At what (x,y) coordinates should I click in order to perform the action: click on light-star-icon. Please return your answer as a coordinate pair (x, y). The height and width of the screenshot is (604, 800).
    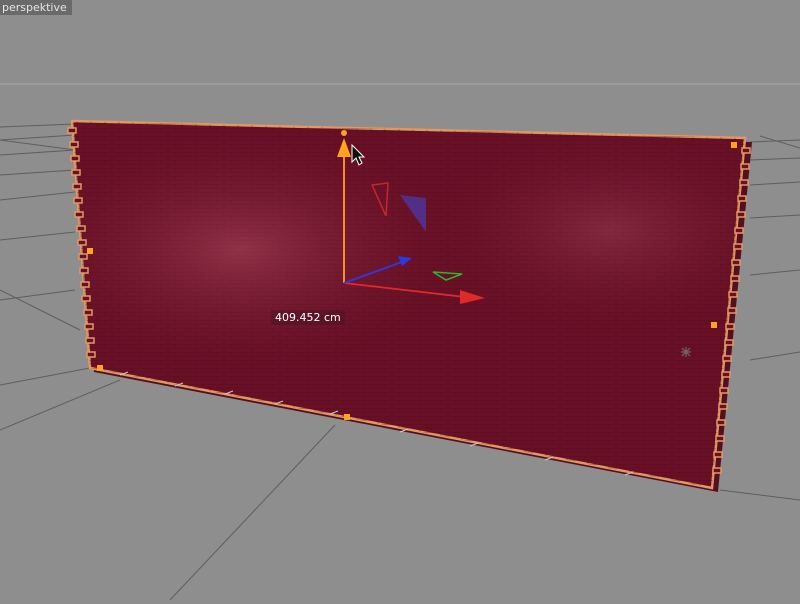
    Looking at the image, I should click on (686, 352).